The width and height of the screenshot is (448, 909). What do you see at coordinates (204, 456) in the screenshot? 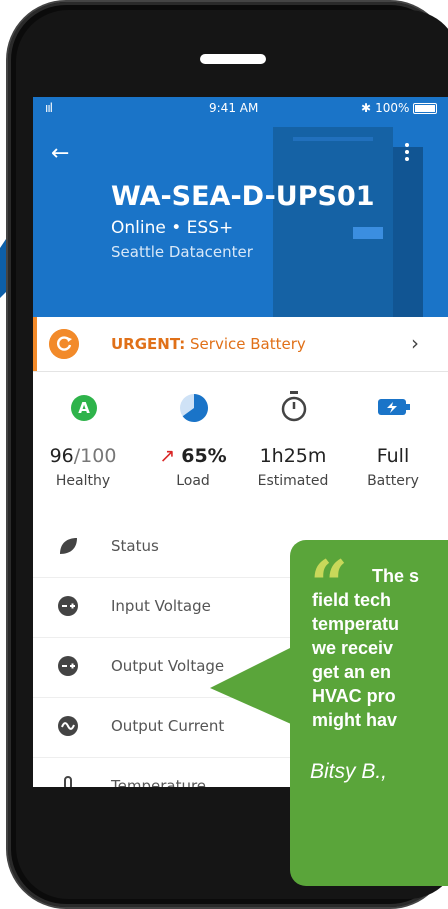
I see `load-percent: 65%` at bounding box center [204, 456].